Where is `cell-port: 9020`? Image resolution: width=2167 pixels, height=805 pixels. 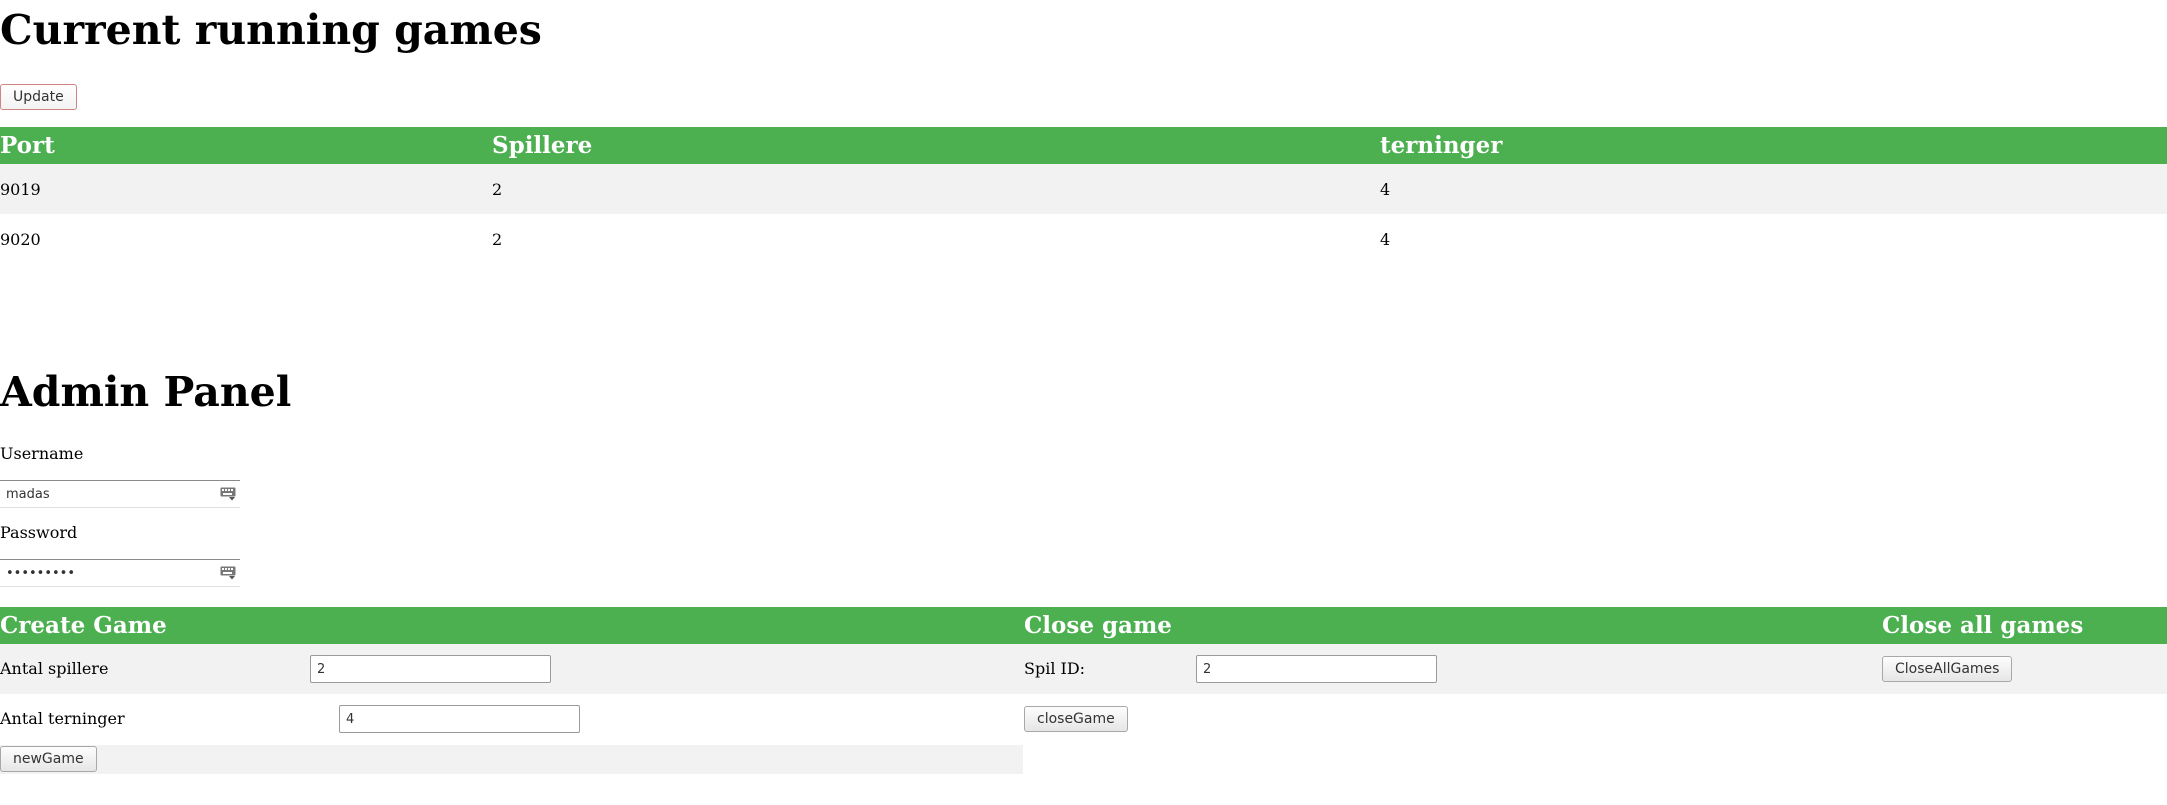
cell-port: 9020 is located at coordinates (246, 239).